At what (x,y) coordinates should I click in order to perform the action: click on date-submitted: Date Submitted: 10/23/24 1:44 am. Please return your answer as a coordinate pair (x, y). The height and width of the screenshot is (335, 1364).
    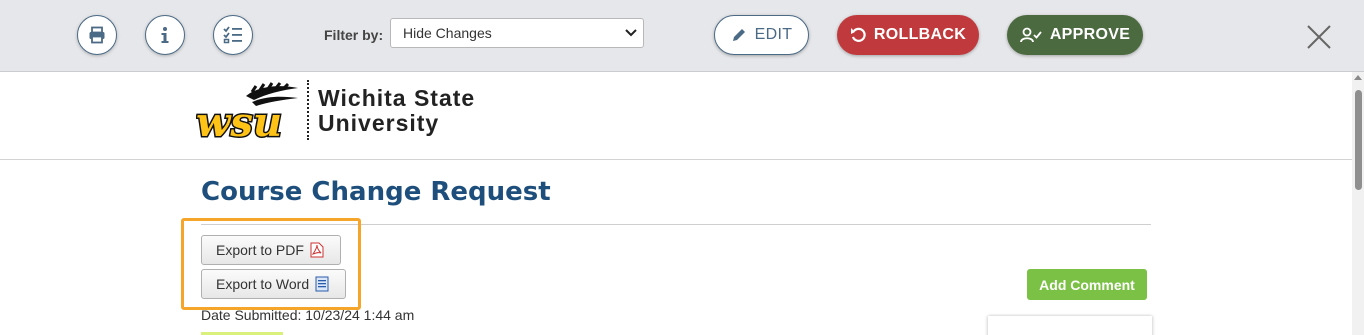
    Looking at the image, I should click on (308, 315).